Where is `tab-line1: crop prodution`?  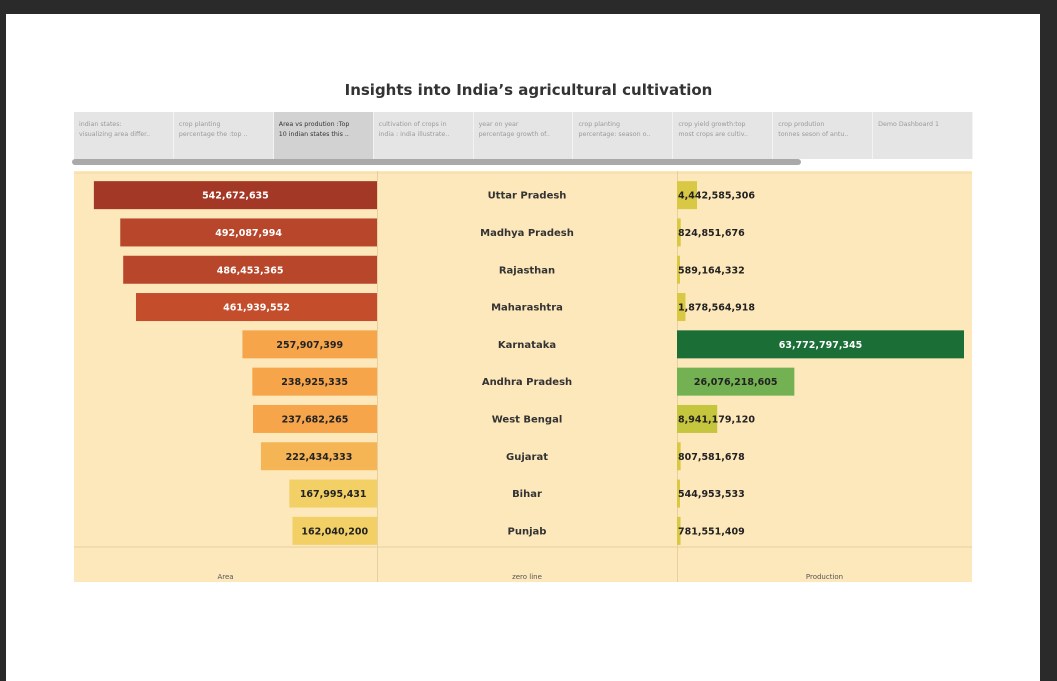 tab-line1: crop prodution is located at coordinates (801, 124).